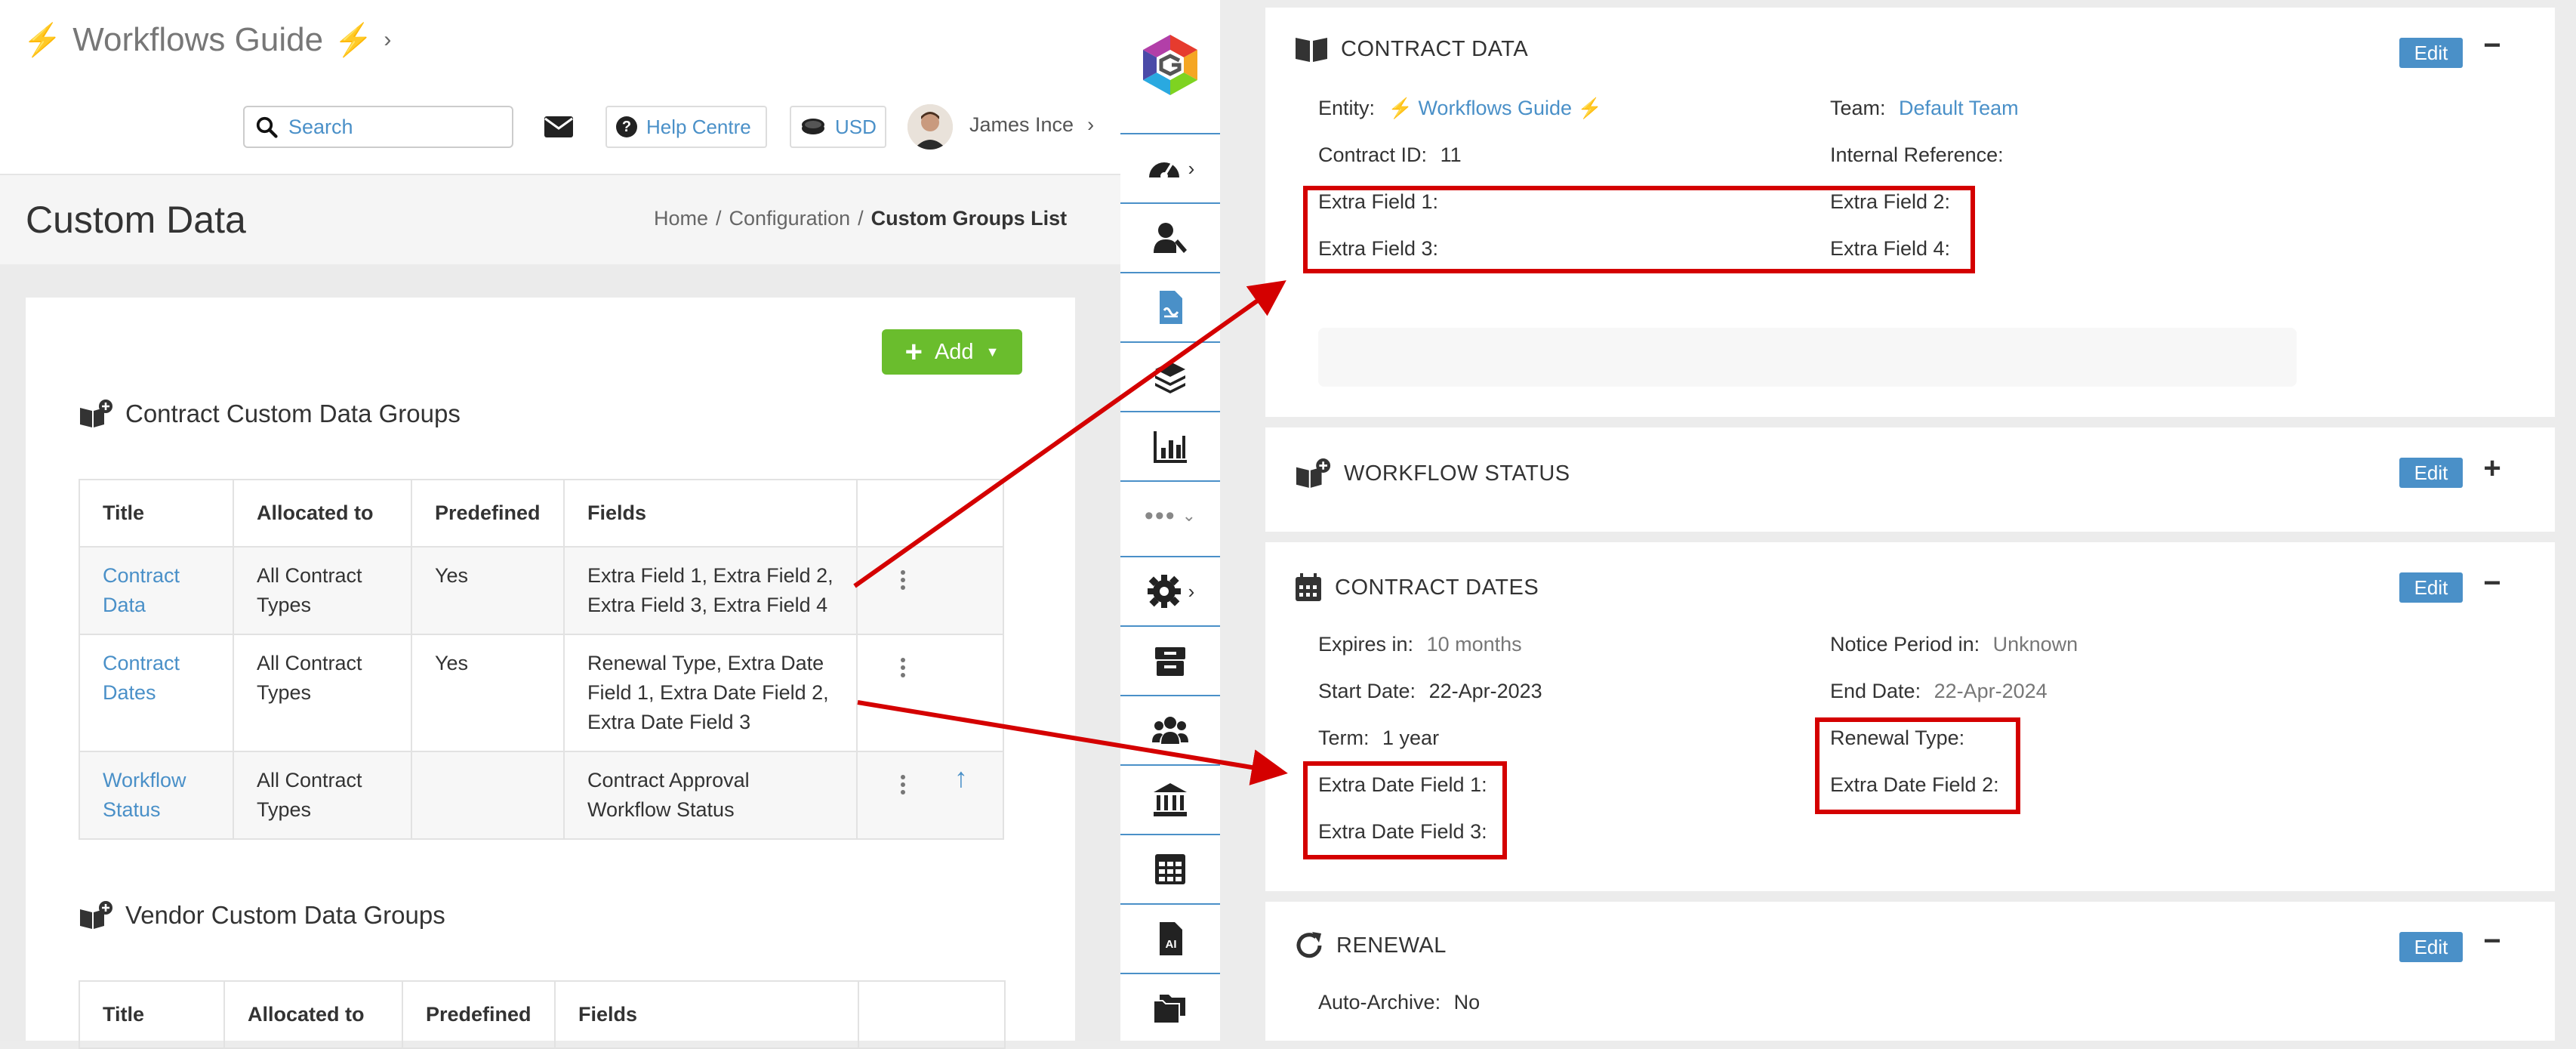 This screenshot has width=2576, height=1049. Describe the element at coordinates (1031, 125) in the screenshot. I see `user-menu: James Ince ›` at that location.